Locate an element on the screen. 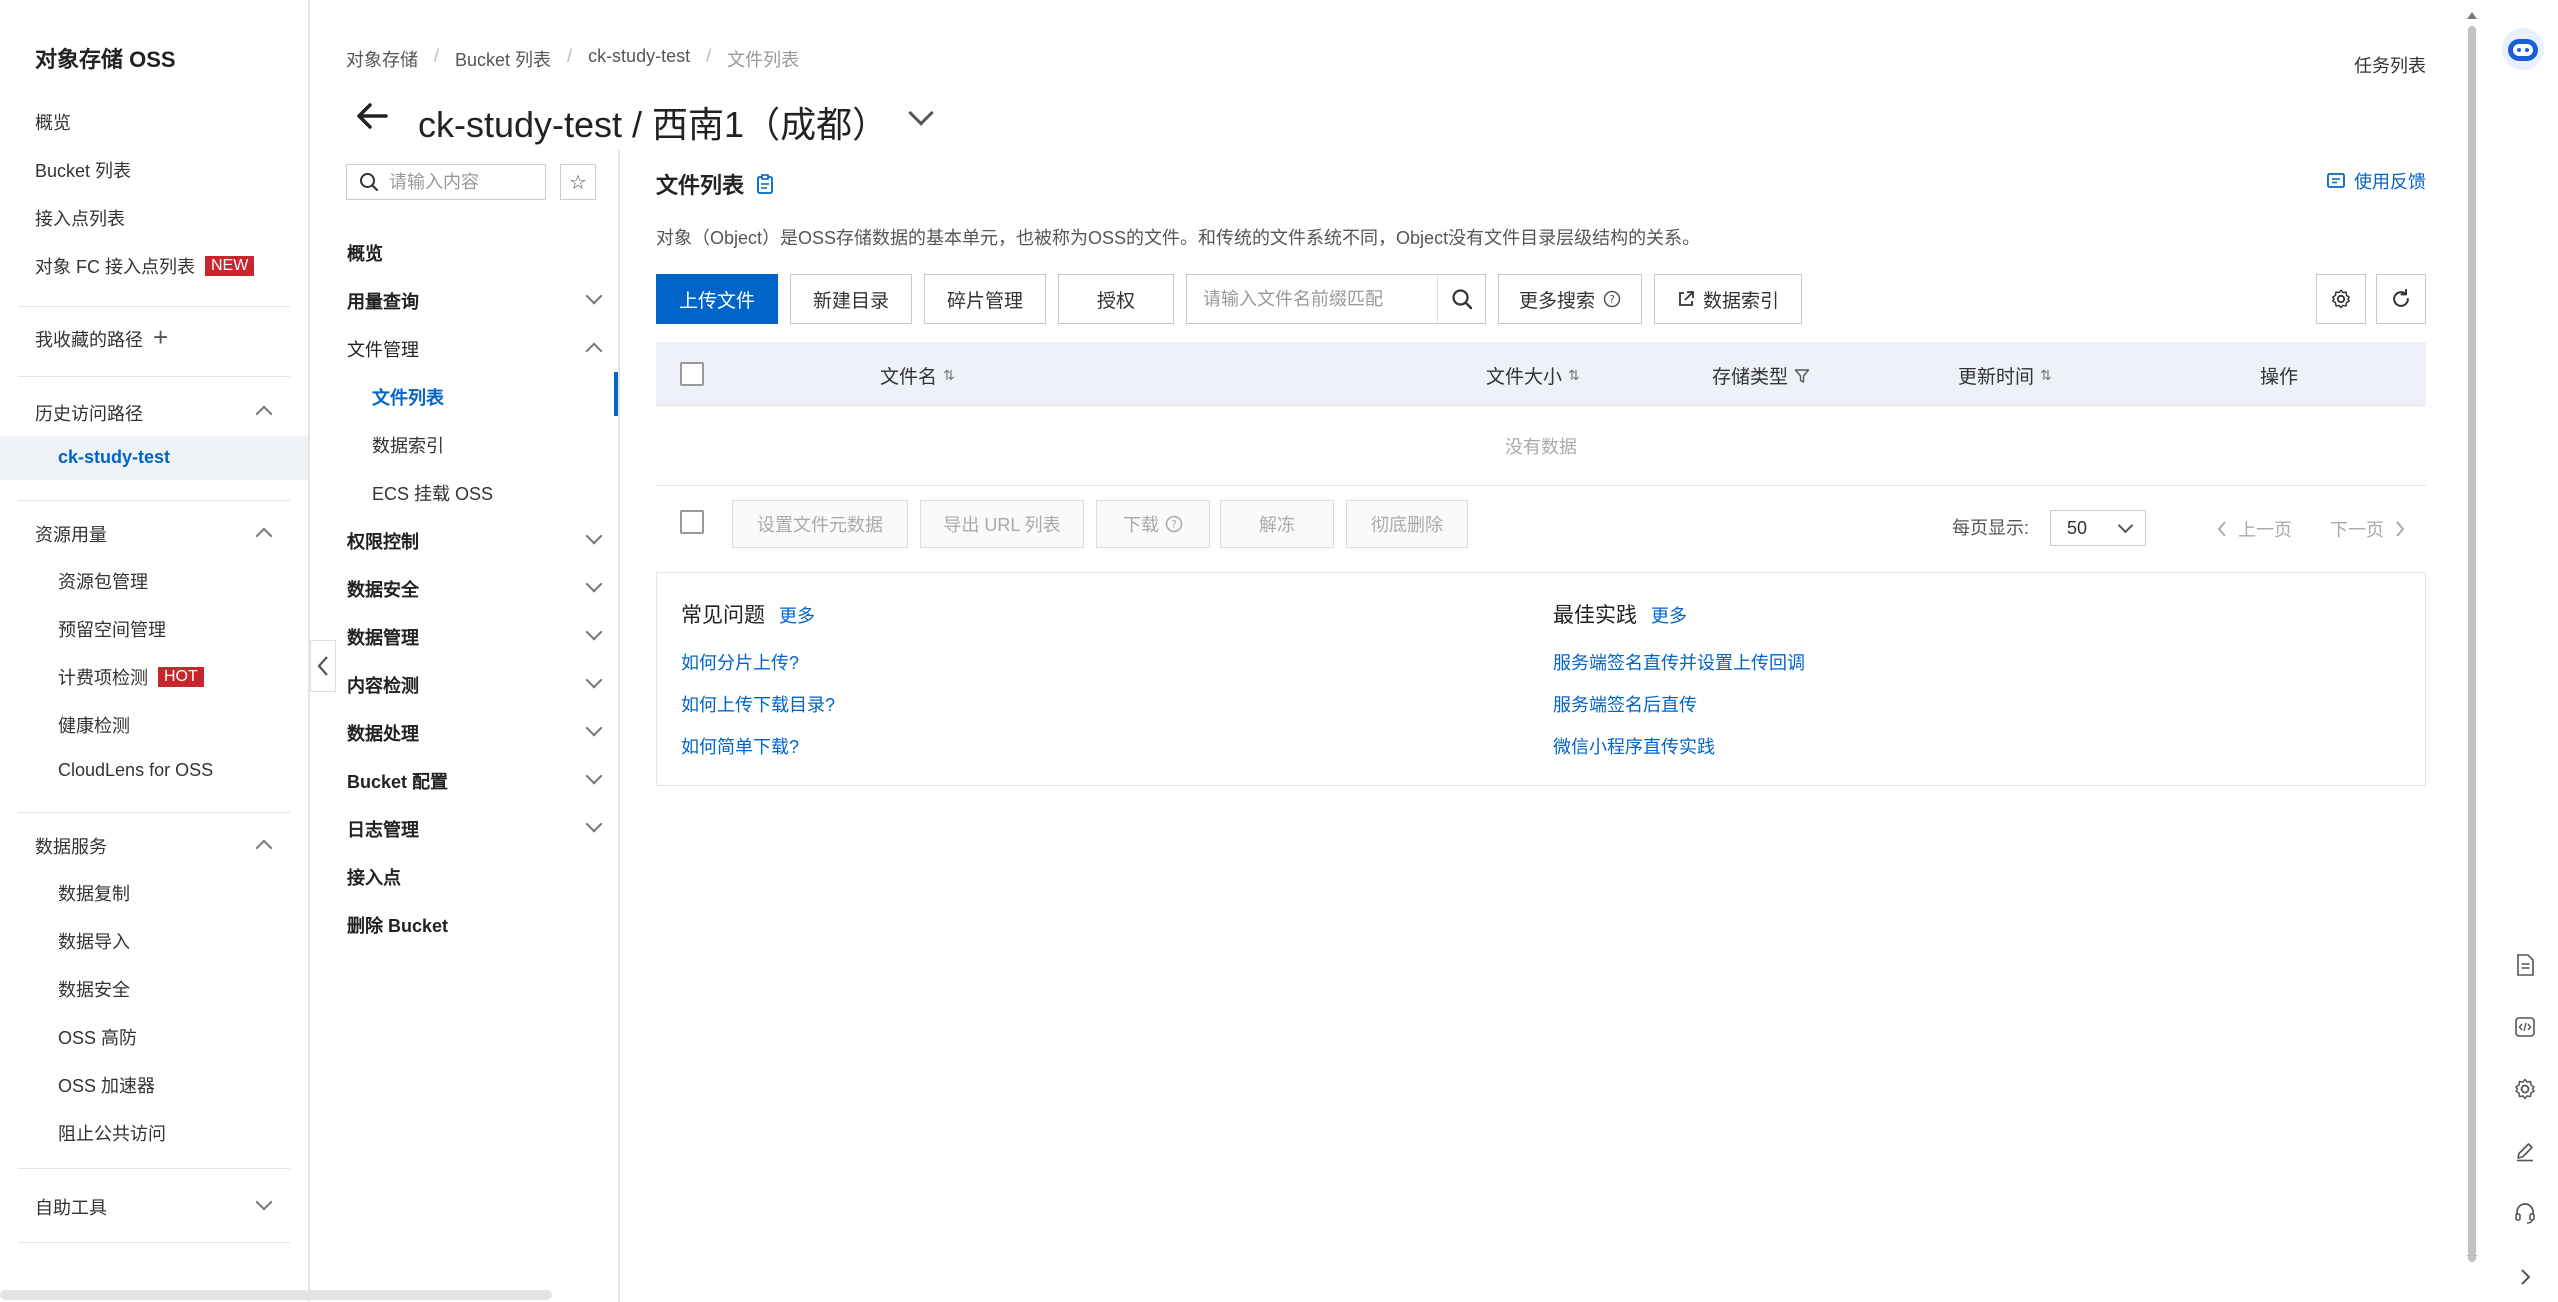 This screenshot has height=1302, width=2558. faq-link: 如何简单下载? is located at coordinates (740, 746).